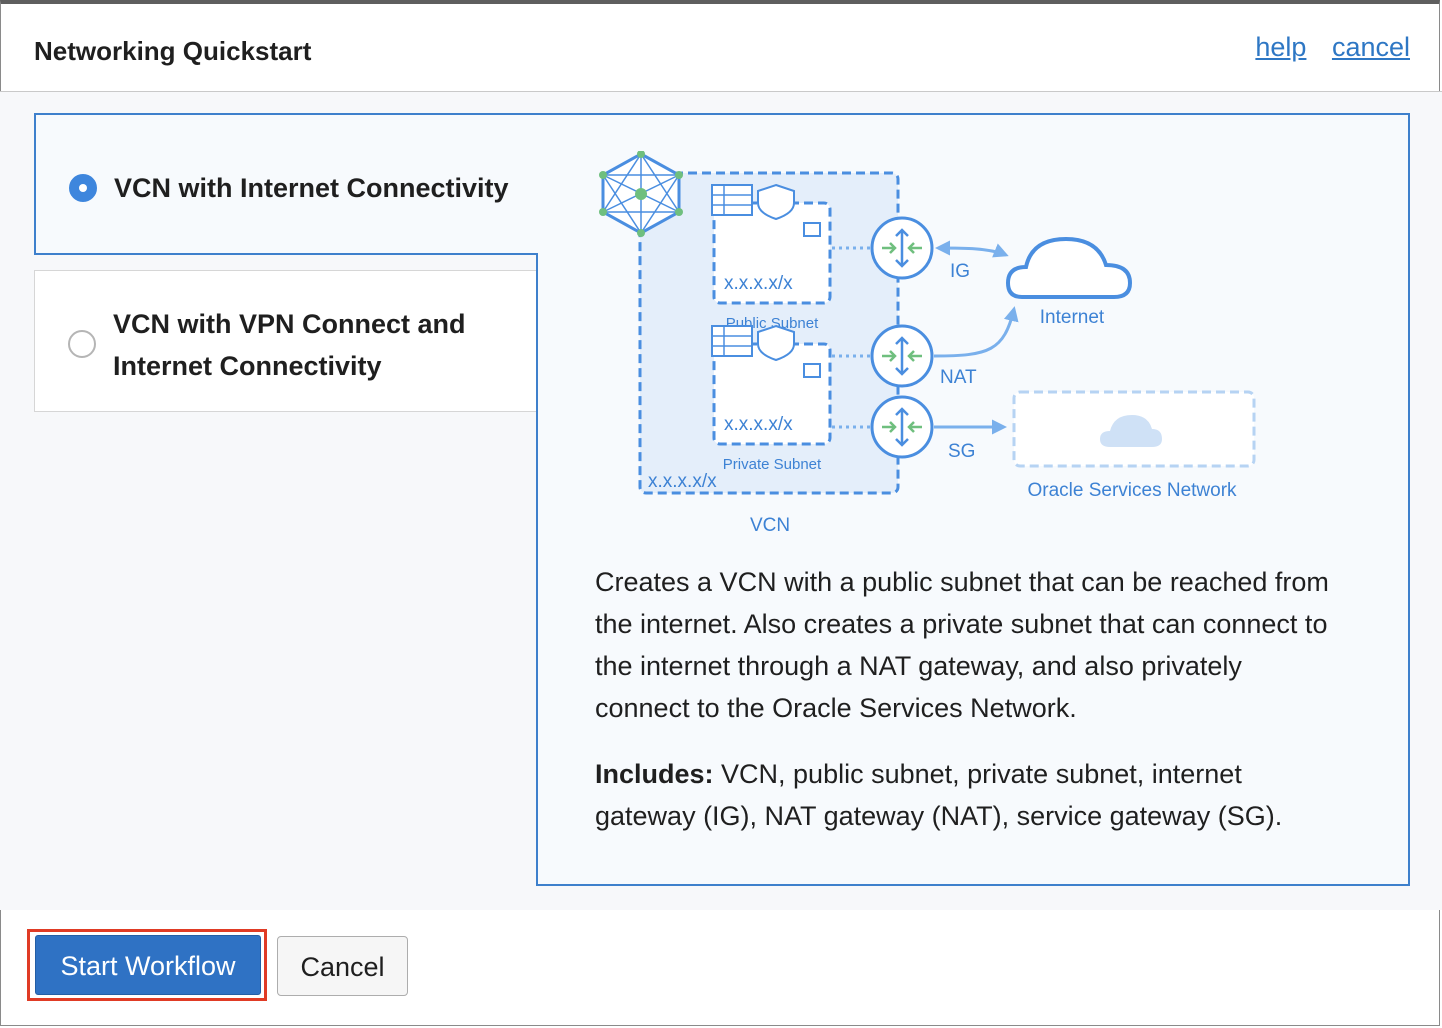 The height and width of the screenshot is (1028, 1442). Describe the element at coordinates (173, 51) in the screenshot. I see `dialog-title: Networking Quickstart` at that location.